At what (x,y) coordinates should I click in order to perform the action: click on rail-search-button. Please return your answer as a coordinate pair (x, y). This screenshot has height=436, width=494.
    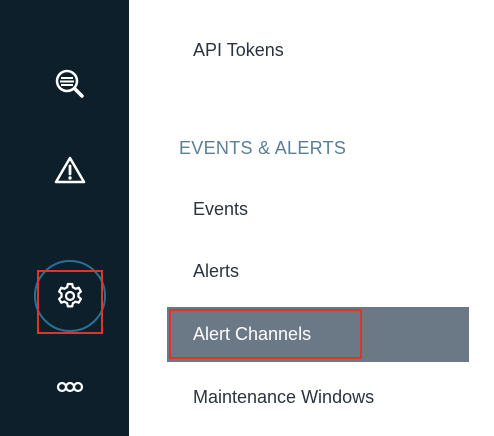
    Looking at the image, I should click on (70, 84).